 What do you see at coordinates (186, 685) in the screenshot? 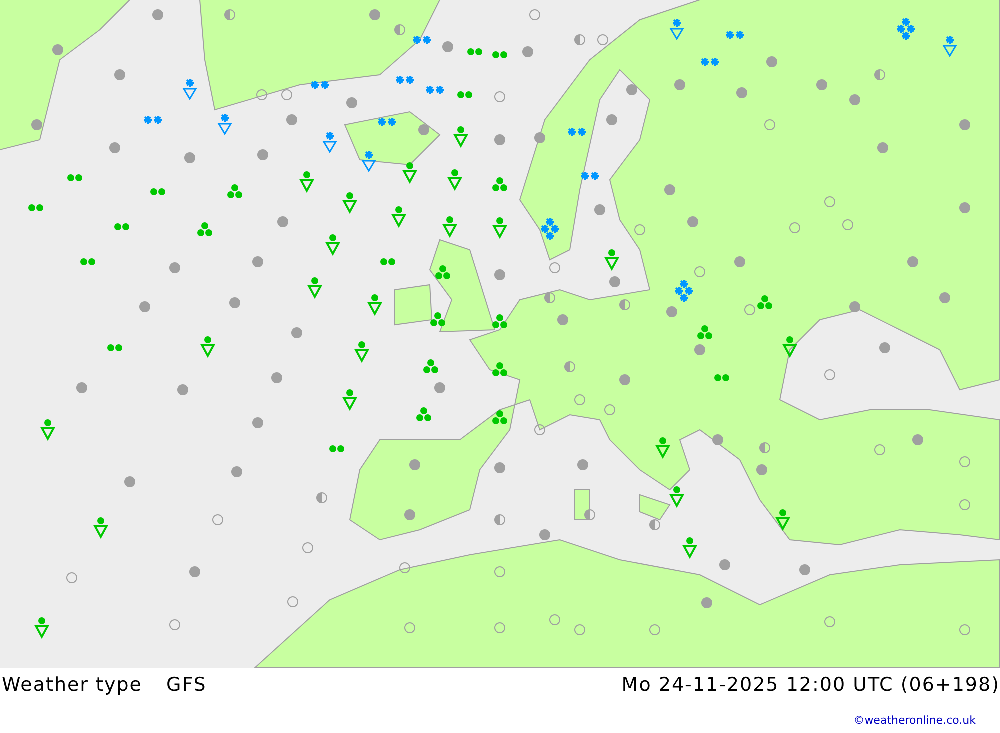
I see `model-name: GFS` at bounding box center [186, 685].